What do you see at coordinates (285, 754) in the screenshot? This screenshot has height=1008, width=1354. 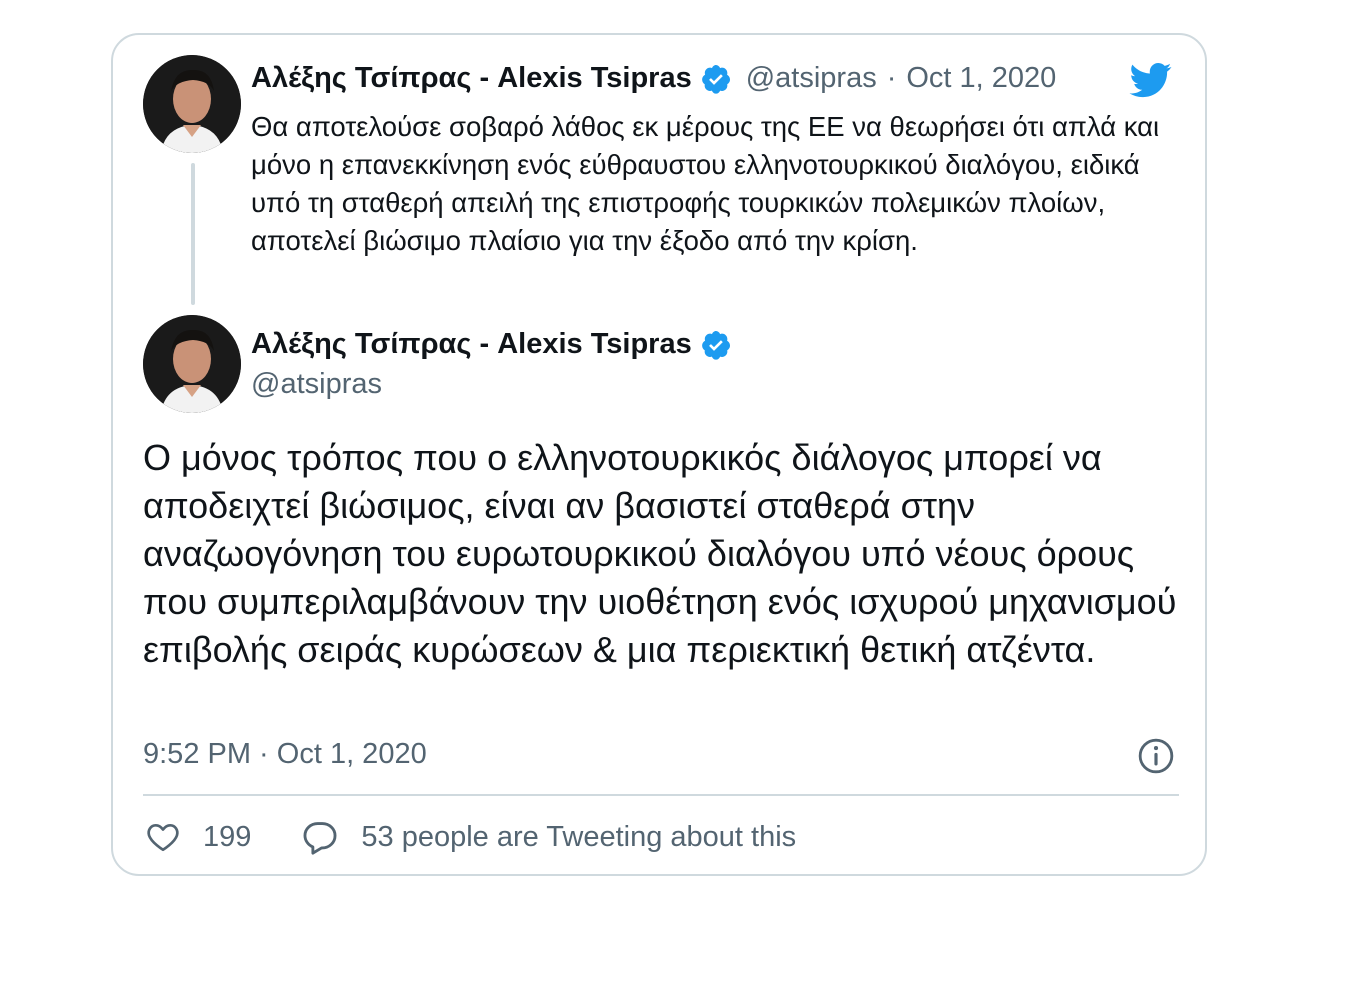 I see `tweet-timestamp: 9:52 PM · Oct 1, 2020` at bounding box center [285, 754].